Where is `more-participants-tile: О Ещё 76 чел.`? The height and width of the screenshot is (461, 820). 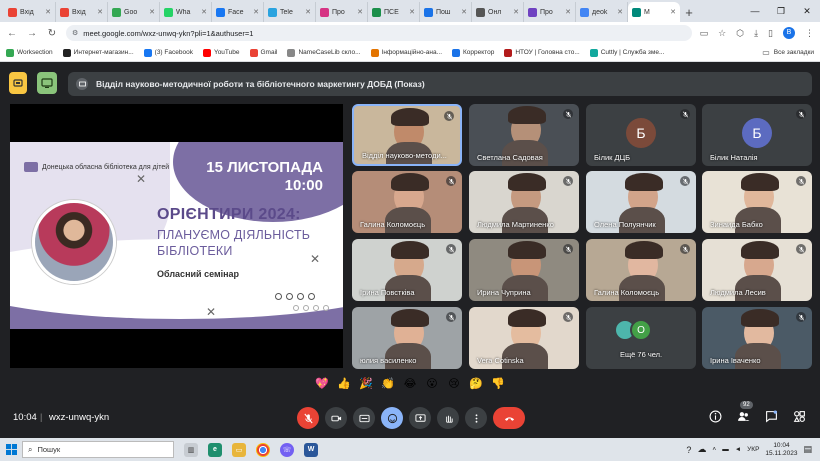 more-participants-tile: О Ещё 76 чел. is located at coordinates (641, 338).